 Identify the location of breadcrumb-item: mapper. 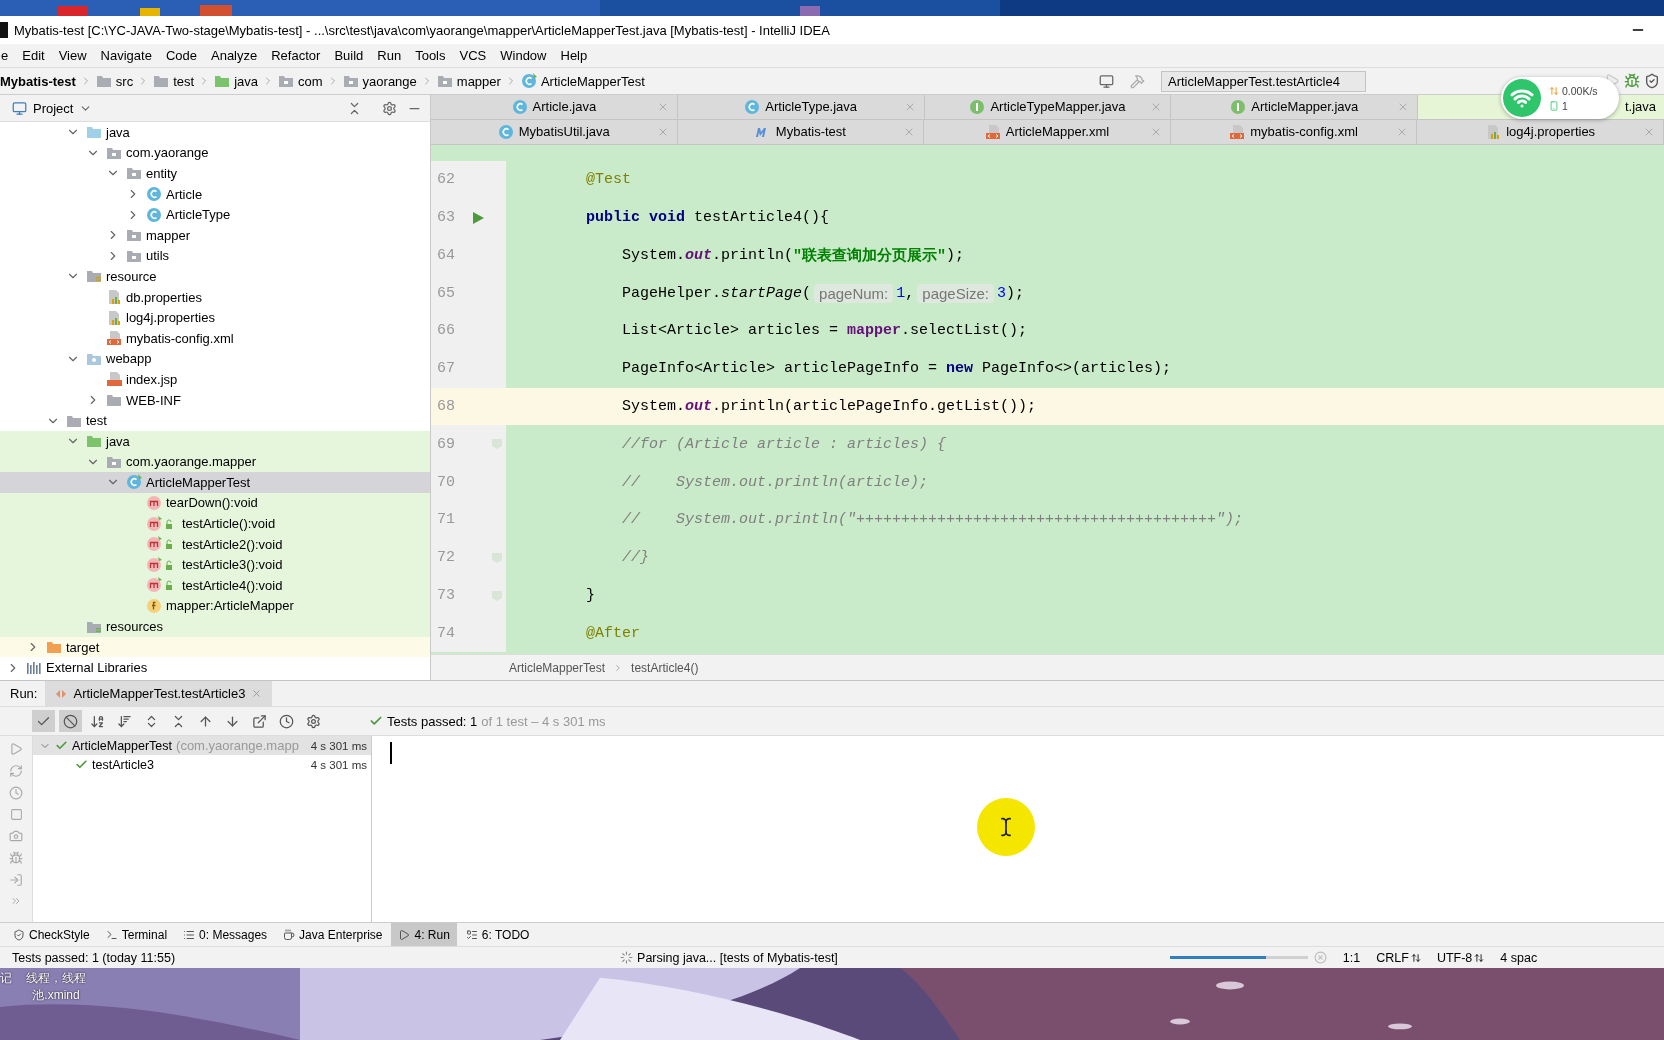
(468, 81).